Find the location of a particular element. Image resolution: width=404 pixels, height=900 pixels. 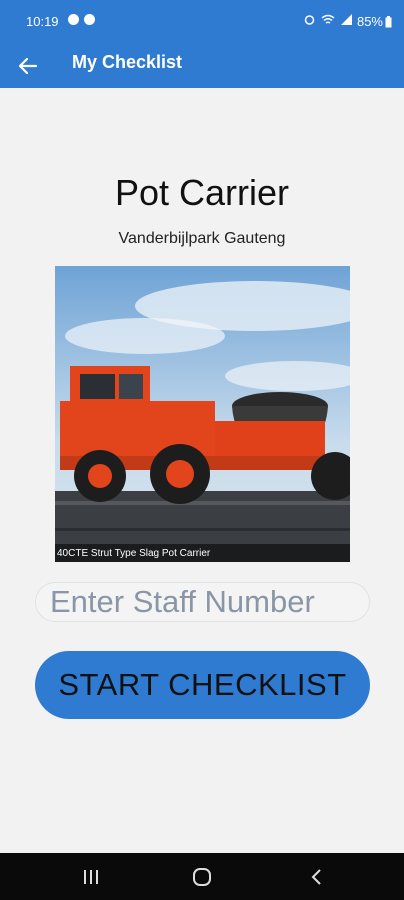

photo-caption: 40CTE Strut Type Slag Pot Carrier is located at coordinates (134, 553).